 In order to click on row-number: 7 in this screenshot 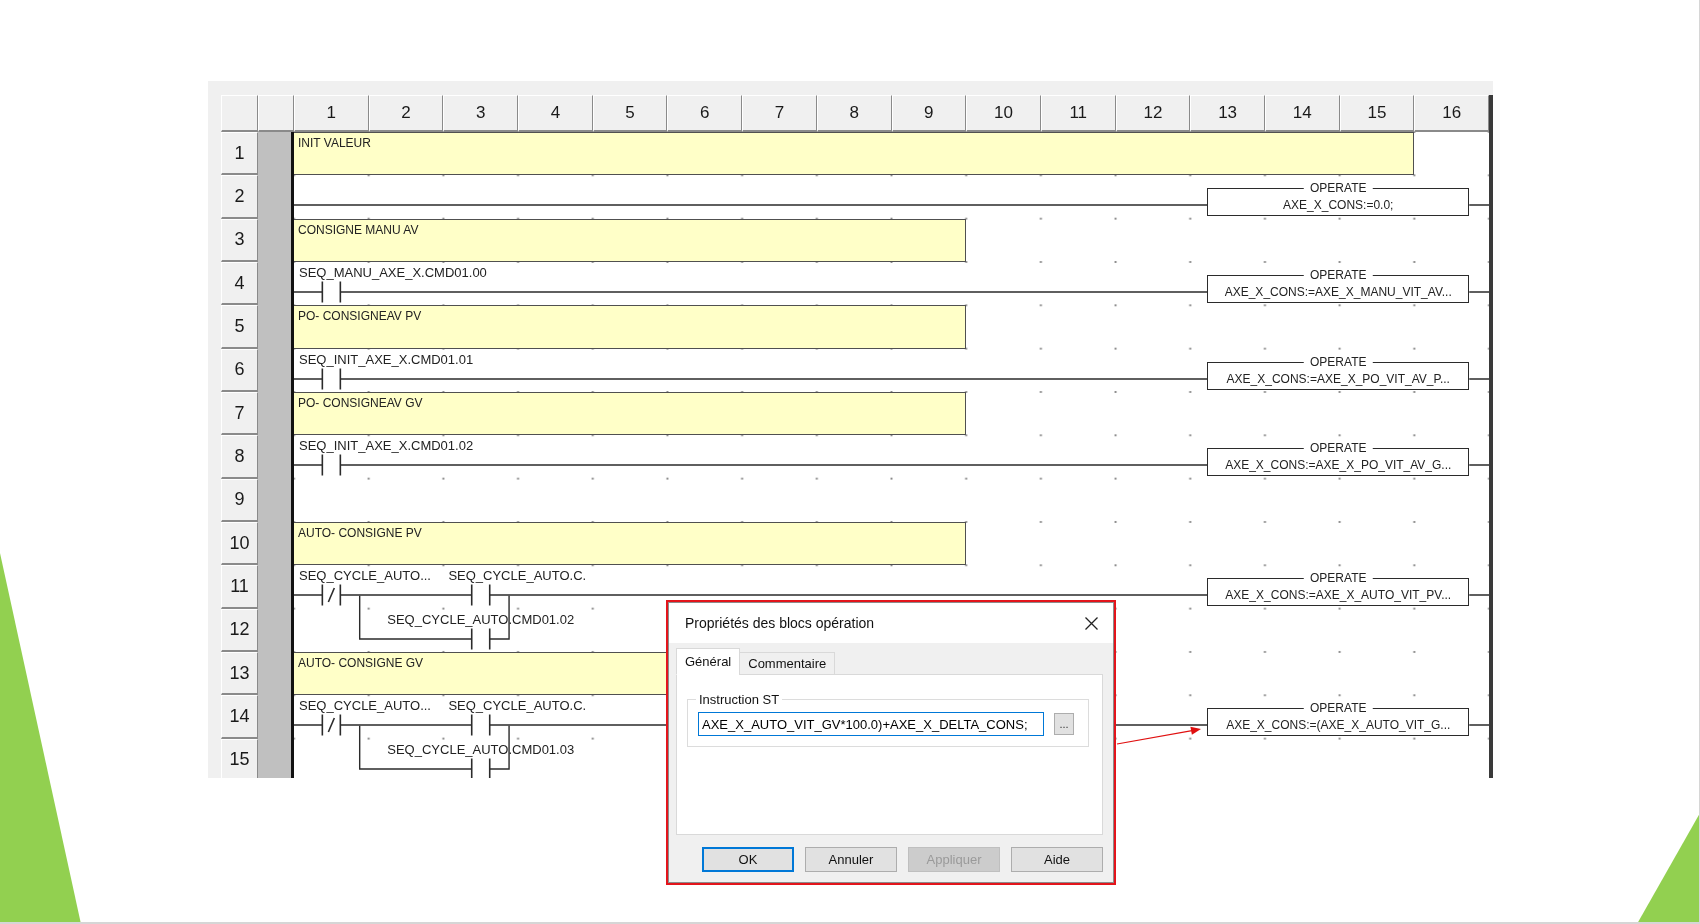, I will do `click(239, 413)`.